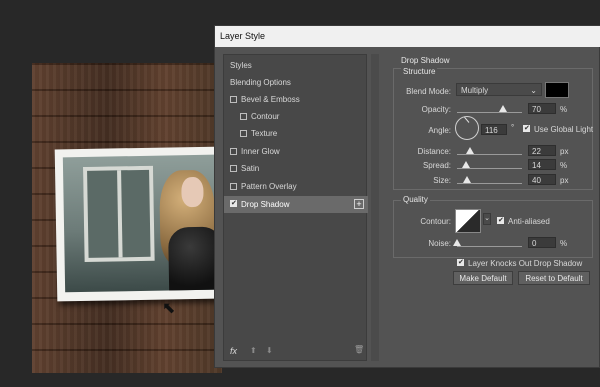 The width and height of the screenshot is (600, 387). What do you see at coordinates (564, 165) in the screenshot?
I see `spread-unit: %` at bounding box center [564, 165].